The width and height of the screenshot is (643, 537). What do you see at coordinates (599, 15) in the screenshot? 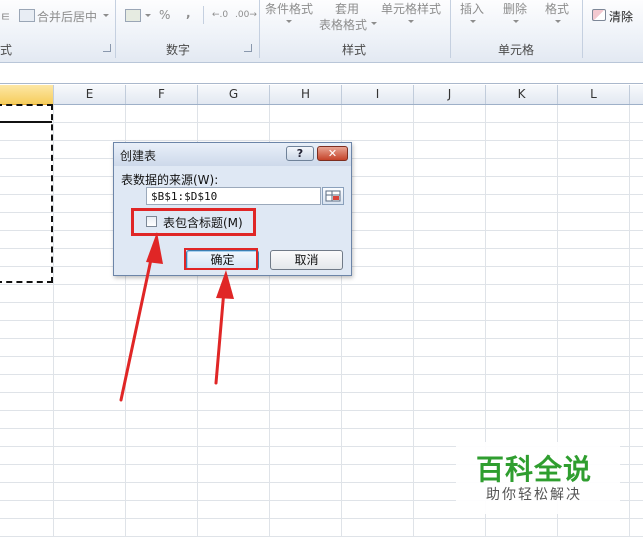
I see `eraser-icon` at bounding box center [599, 15].